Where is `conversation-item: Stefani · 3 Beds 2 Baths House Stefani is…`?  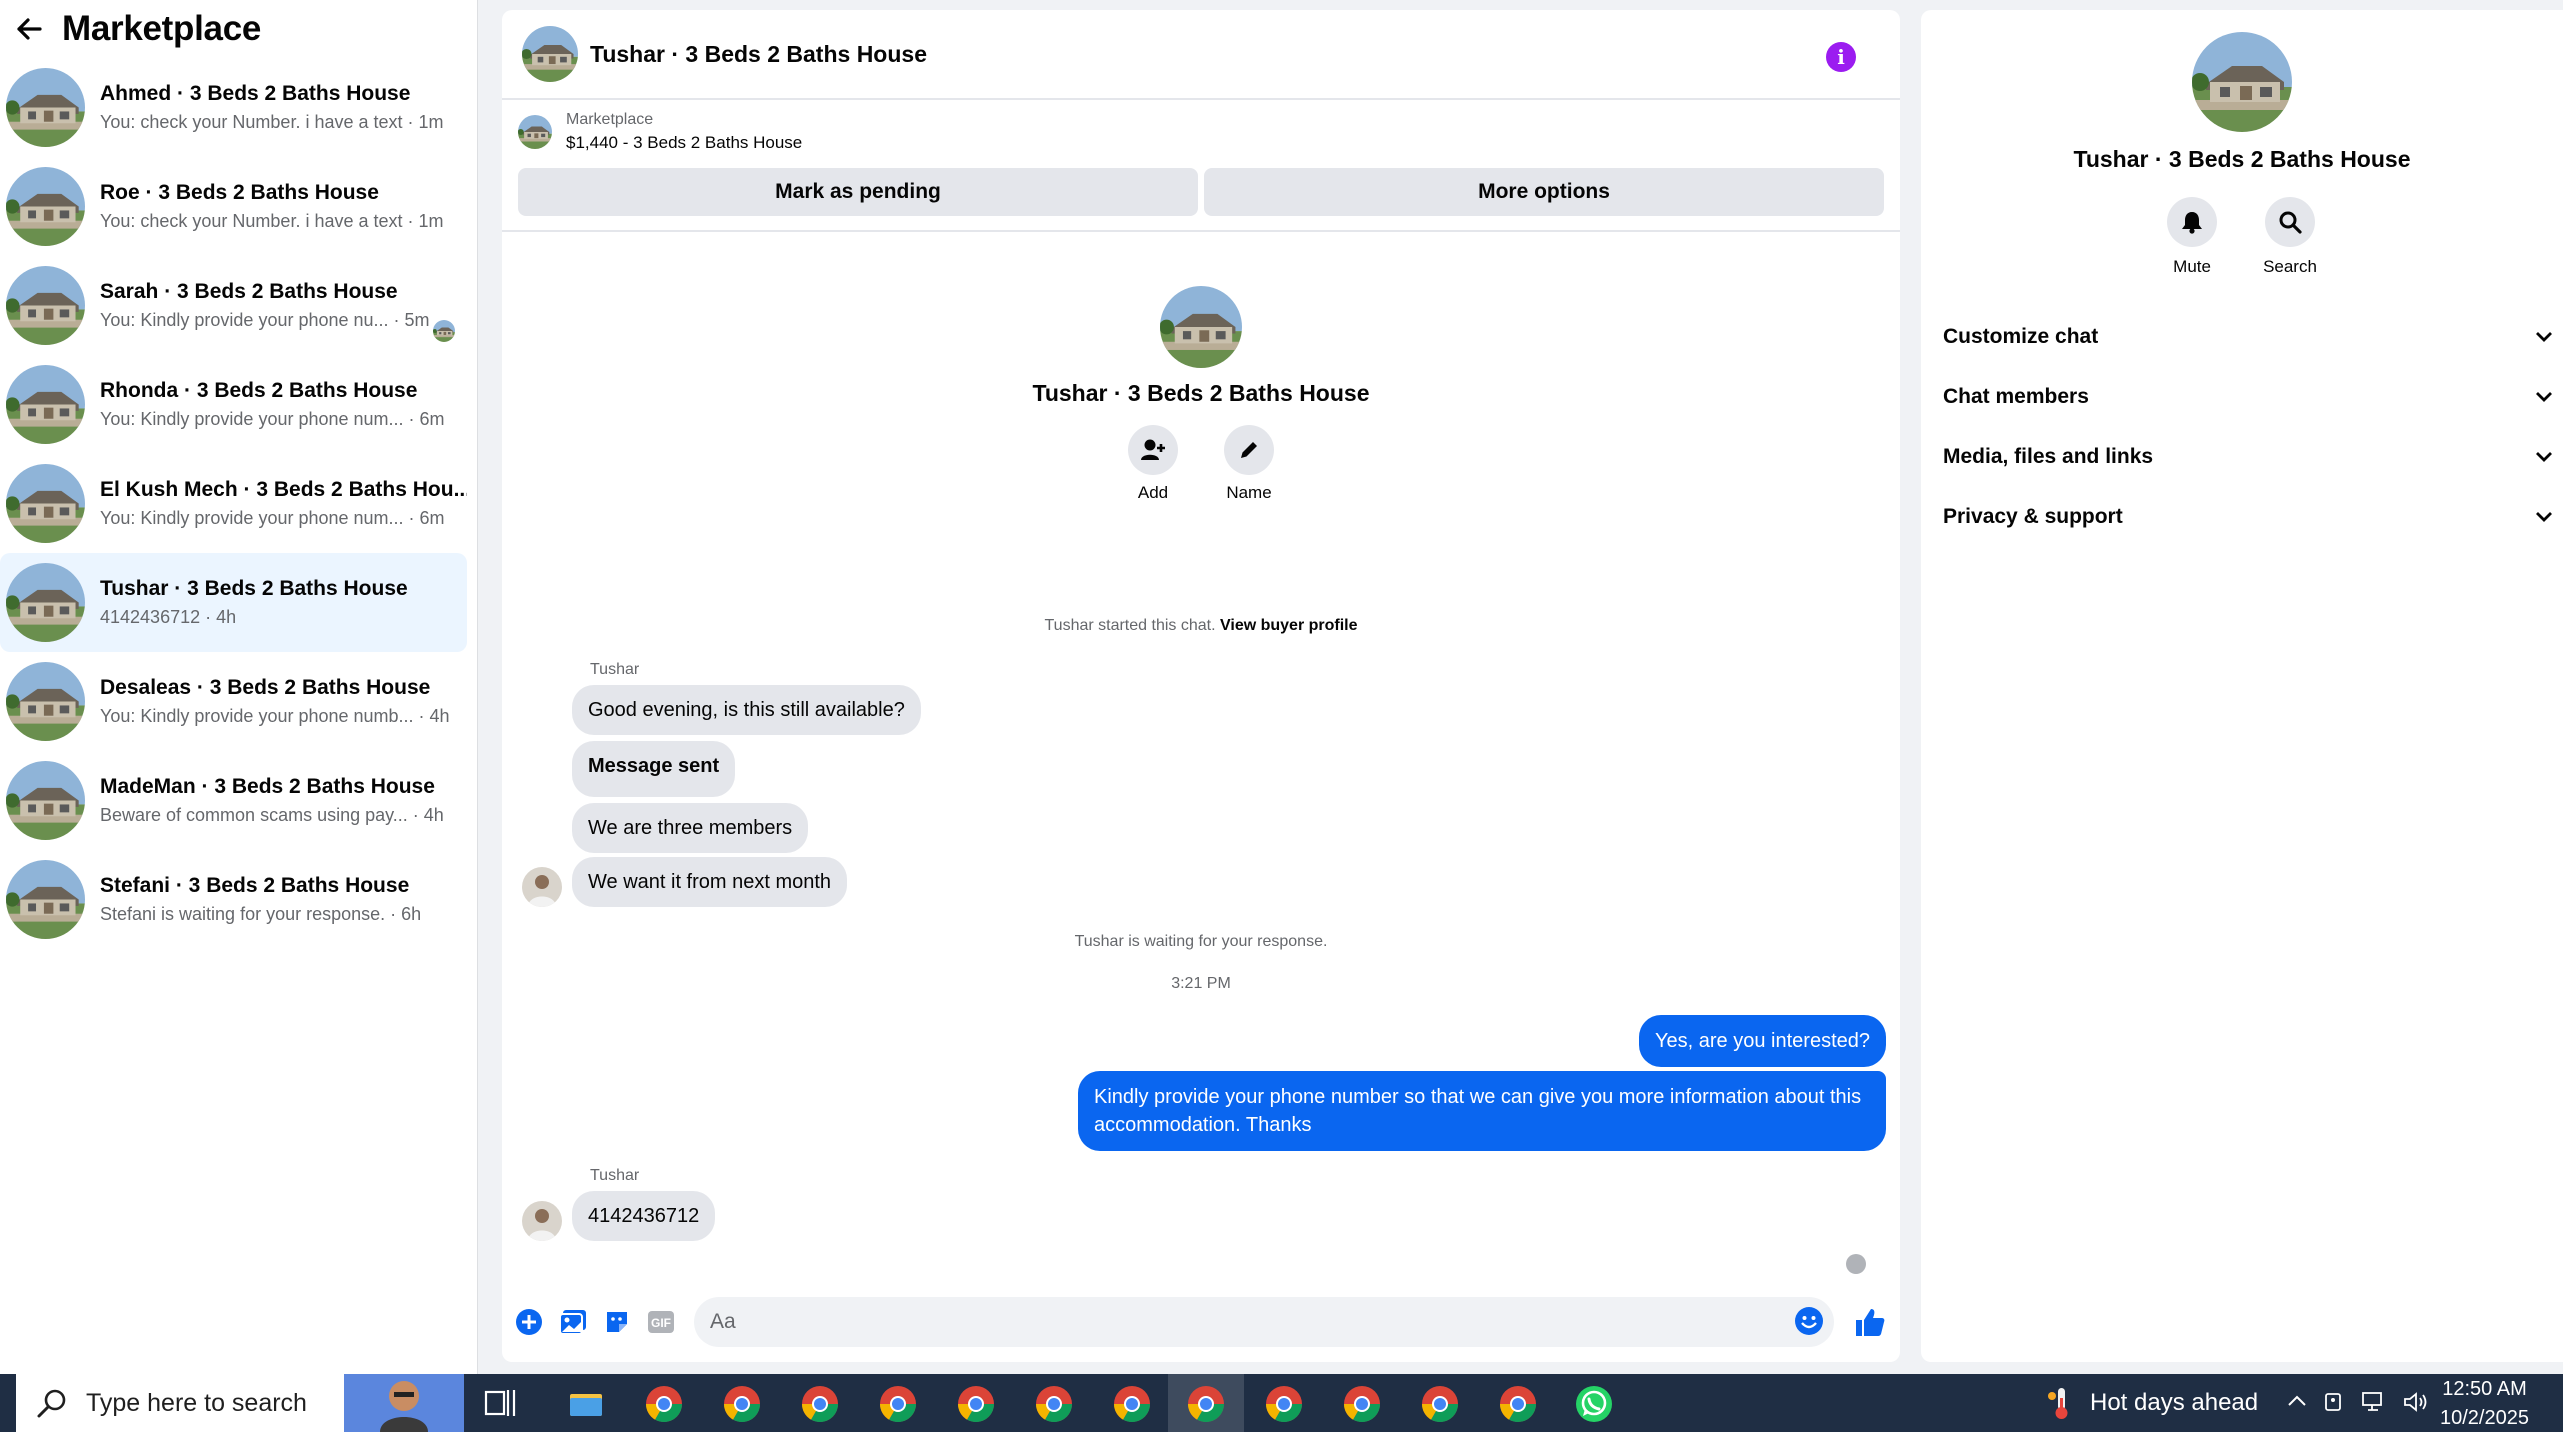
conversation-item: Stefani · 3 Beds 2 Baths House Stefani is… is located at coordinates (233, 899).